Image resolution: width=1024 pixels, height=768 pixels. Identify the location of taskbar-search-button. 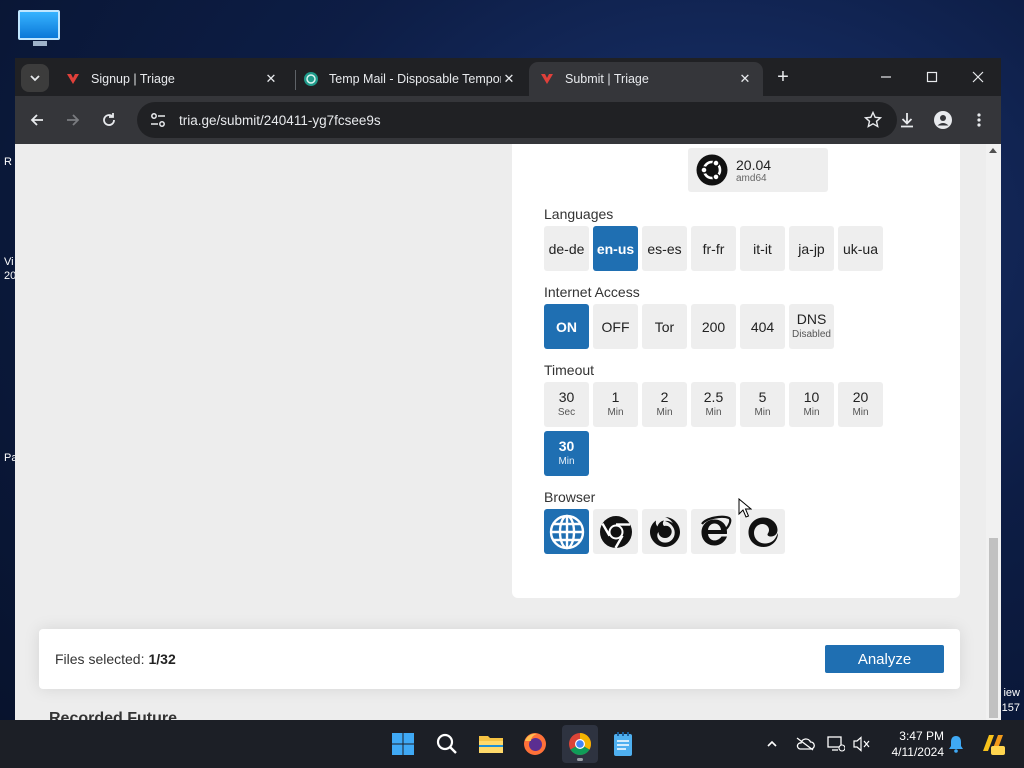
(447, 744).